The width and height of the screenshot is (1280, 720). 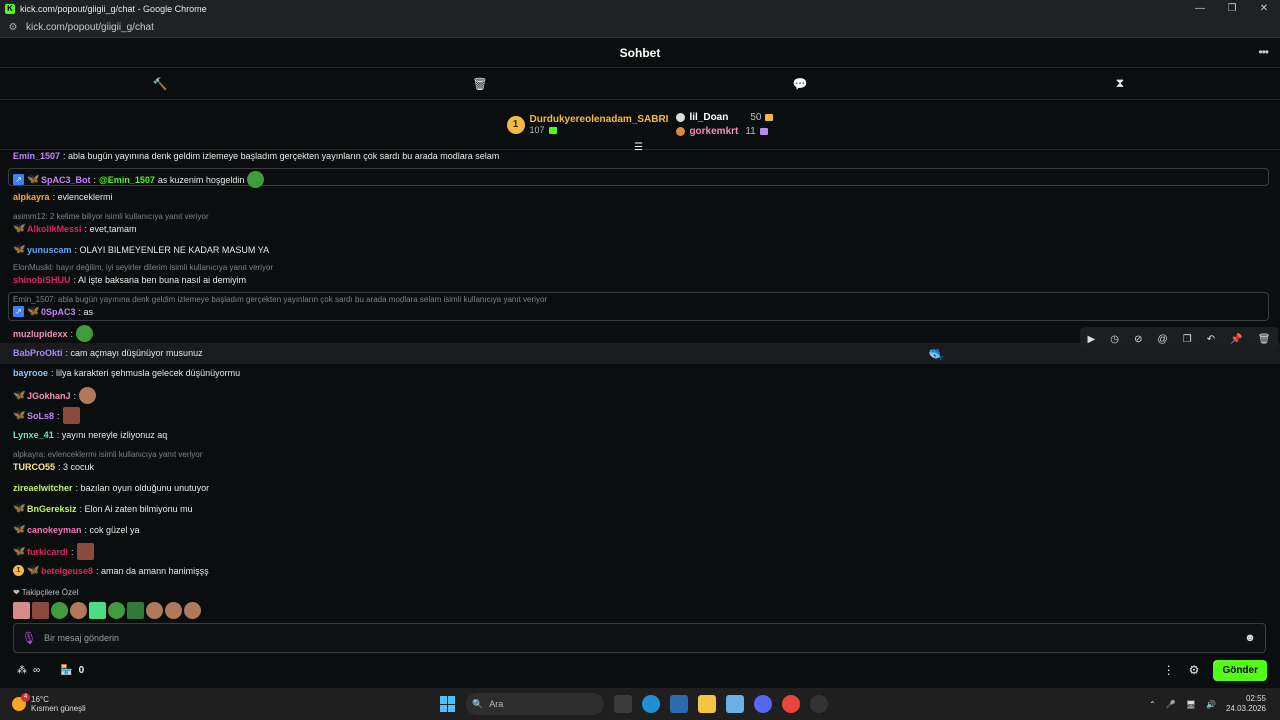 What do you see at coordinates (31, 197) in the screenshot?
I see `username: alpkayra` at bounding box center [31, 197].